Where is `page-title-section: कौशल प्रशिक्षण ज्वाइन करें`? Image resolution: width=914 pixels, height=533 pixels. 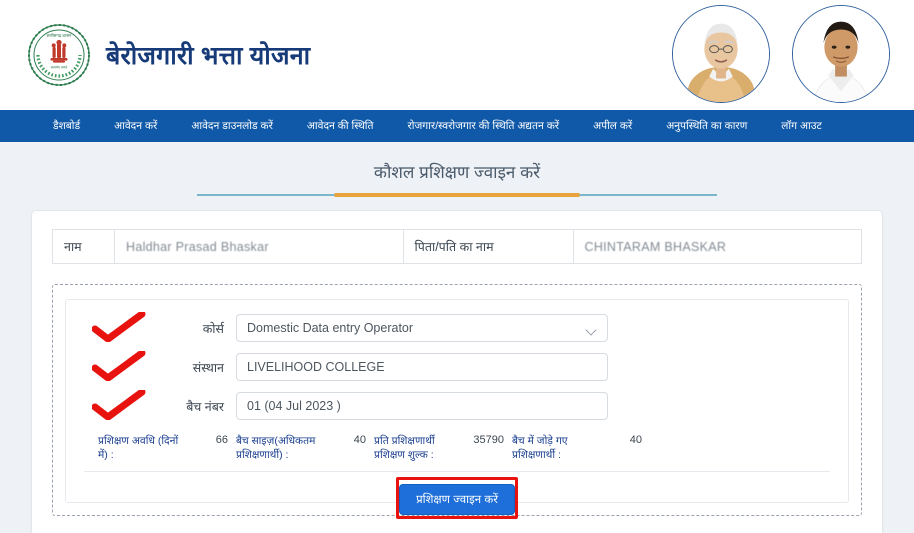 page-title-section: कौशल प्रशिक्षण ज्वाइन करें is located at coordinates (457, 169).